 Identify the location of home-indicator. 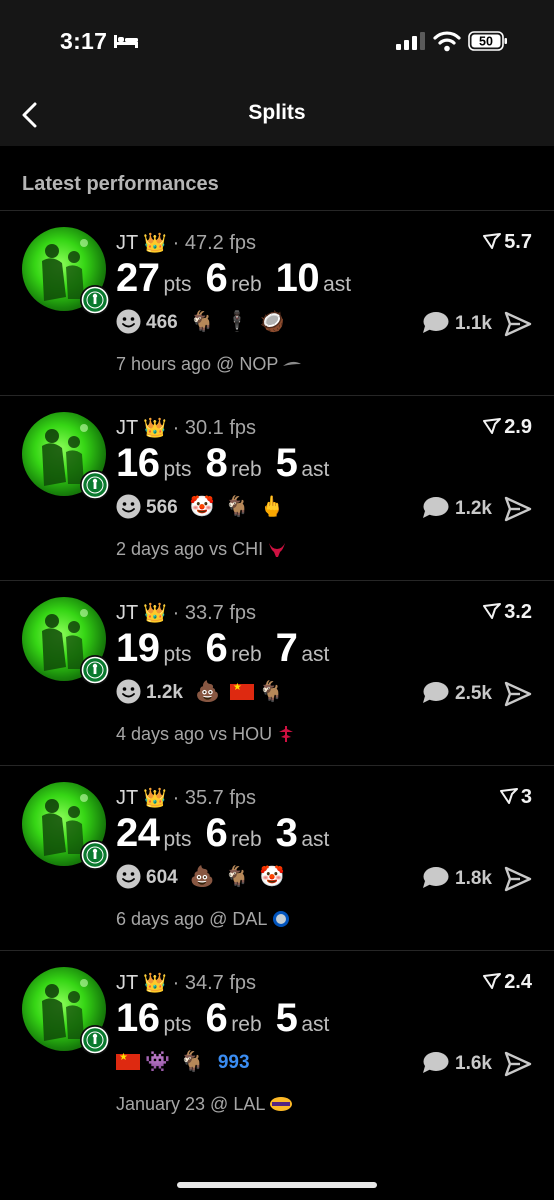
(277, 1185).